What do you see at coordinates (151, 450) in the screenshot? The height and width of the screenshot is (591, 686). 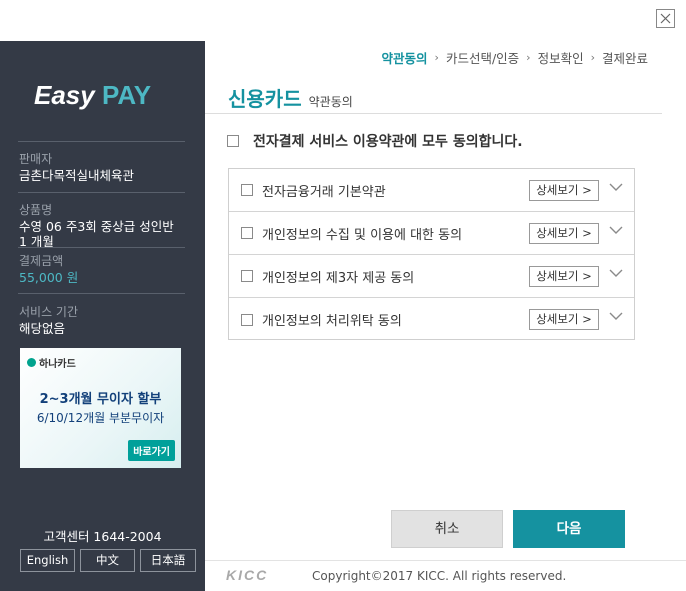 I see `banner-go-button: 바로가기` at bounding box center [151, 450].